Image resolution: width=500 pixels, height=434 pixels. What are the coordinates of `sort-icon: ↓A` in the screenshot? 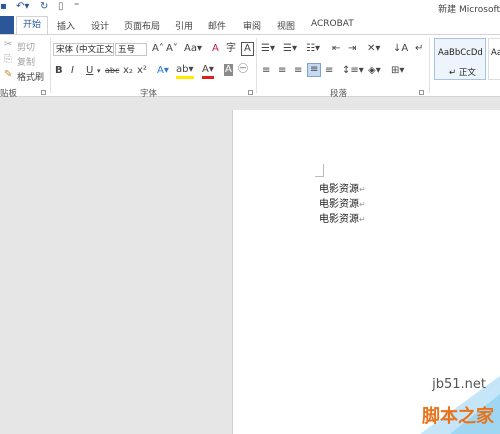 It's located at (400, 49).